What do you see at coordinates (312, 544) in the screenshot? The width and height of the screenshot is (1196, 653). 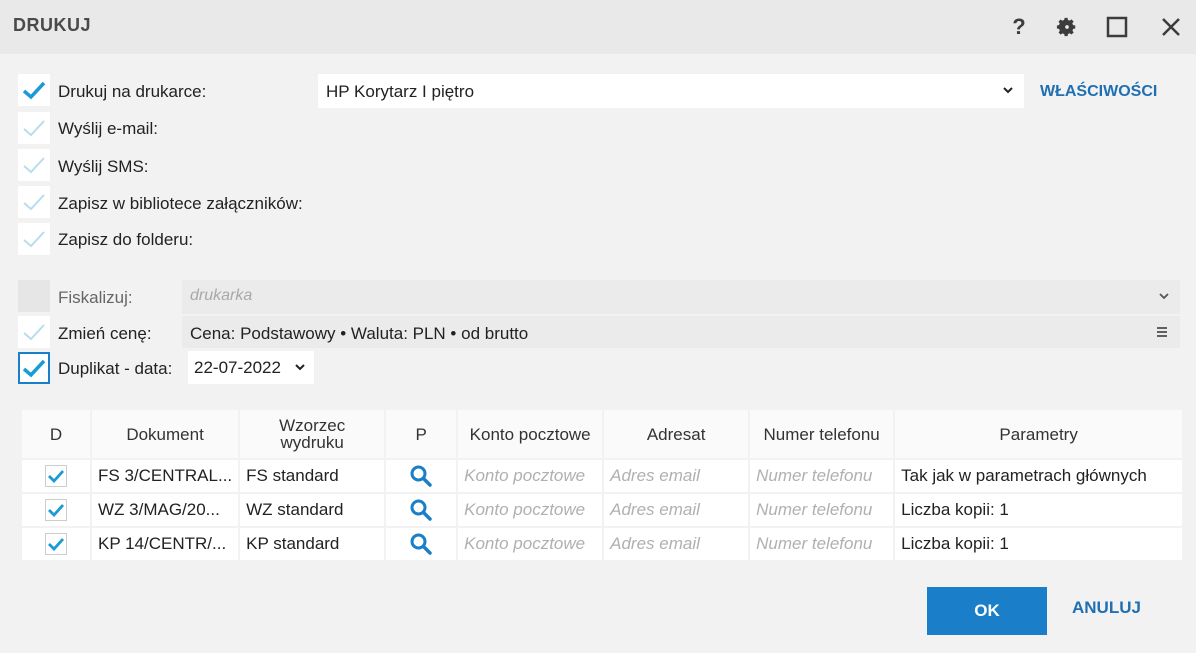 I see `template-cell: KP standard` at bounding box center [312, 544].